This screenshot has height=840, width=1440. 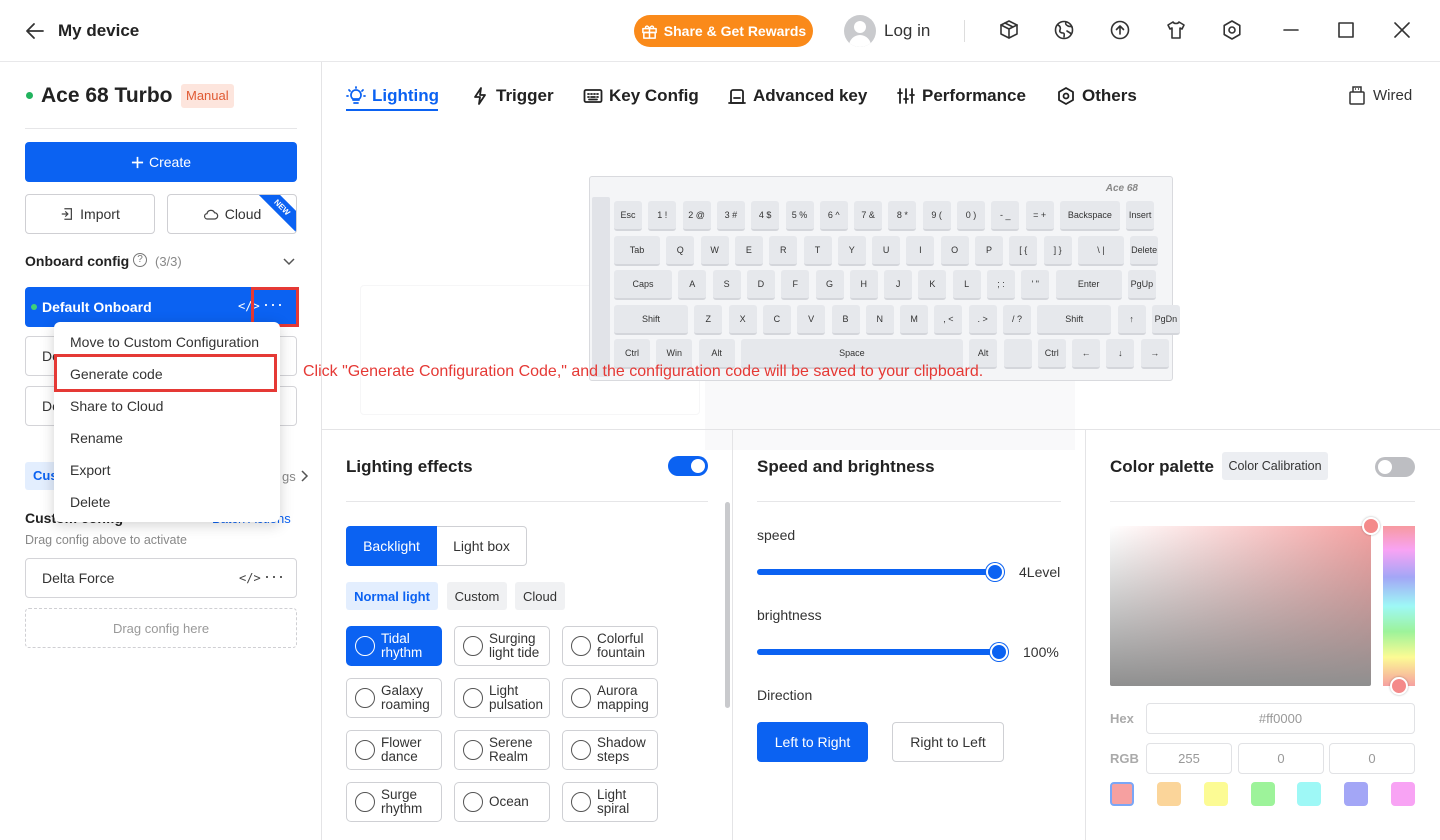 I want to click on key: Esc, so click(x=628, y=216).